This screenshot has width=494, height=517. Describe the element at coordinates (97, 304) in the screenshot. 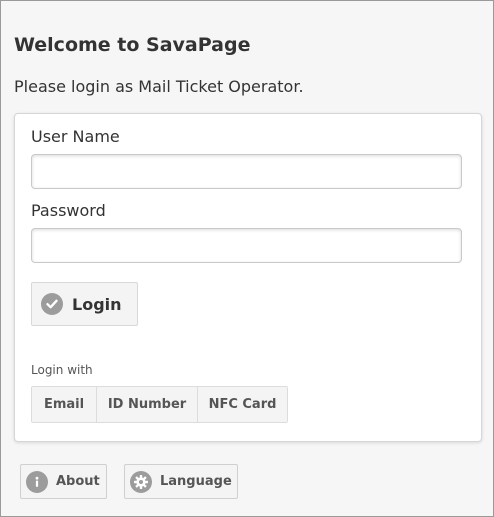

I see `login-button-label: Login` at that location.